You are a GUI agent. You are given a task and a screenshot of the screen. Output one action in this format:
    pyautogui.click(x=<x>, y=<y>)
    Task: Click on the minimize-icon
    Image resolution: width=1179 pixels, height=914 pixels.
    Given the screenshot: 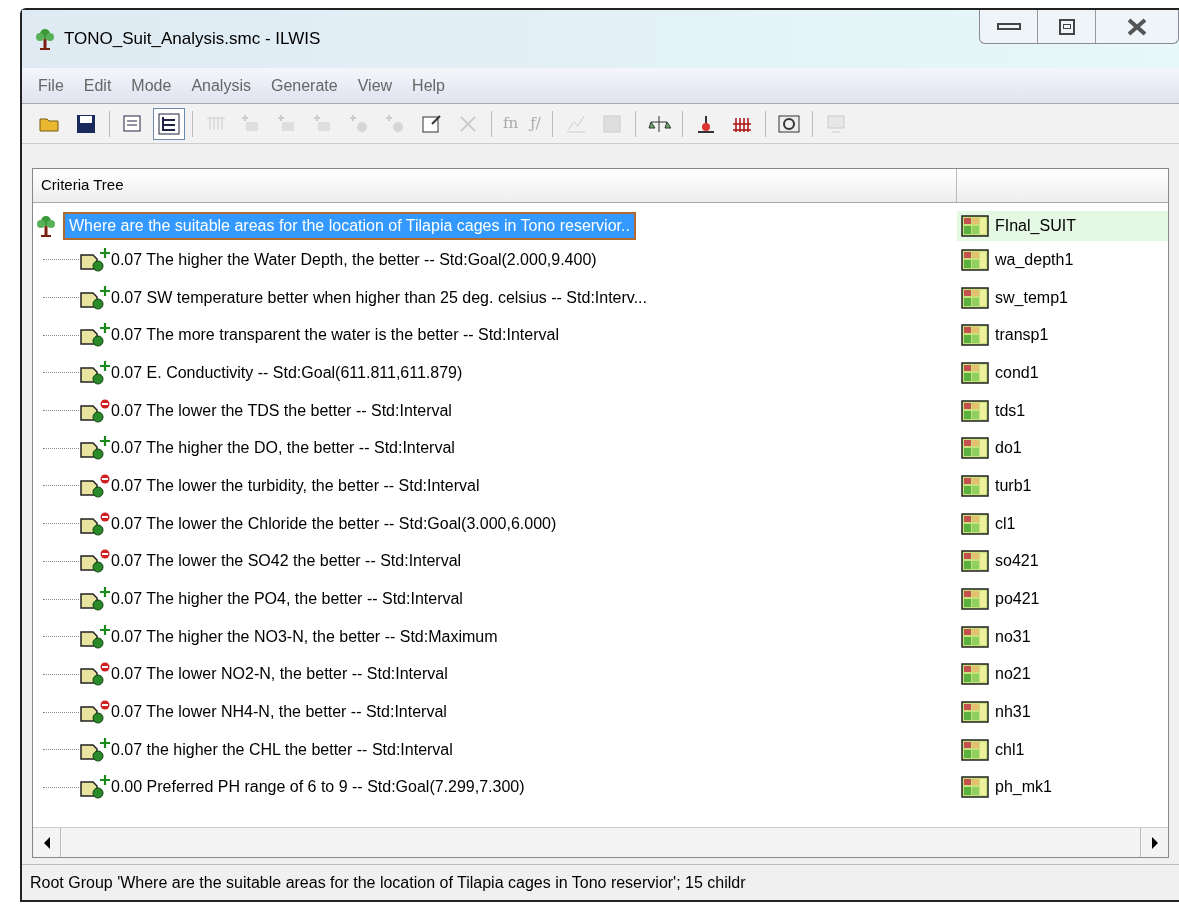 What is the action you would take?
    pyautogui.click(x=1008, y=26)
    